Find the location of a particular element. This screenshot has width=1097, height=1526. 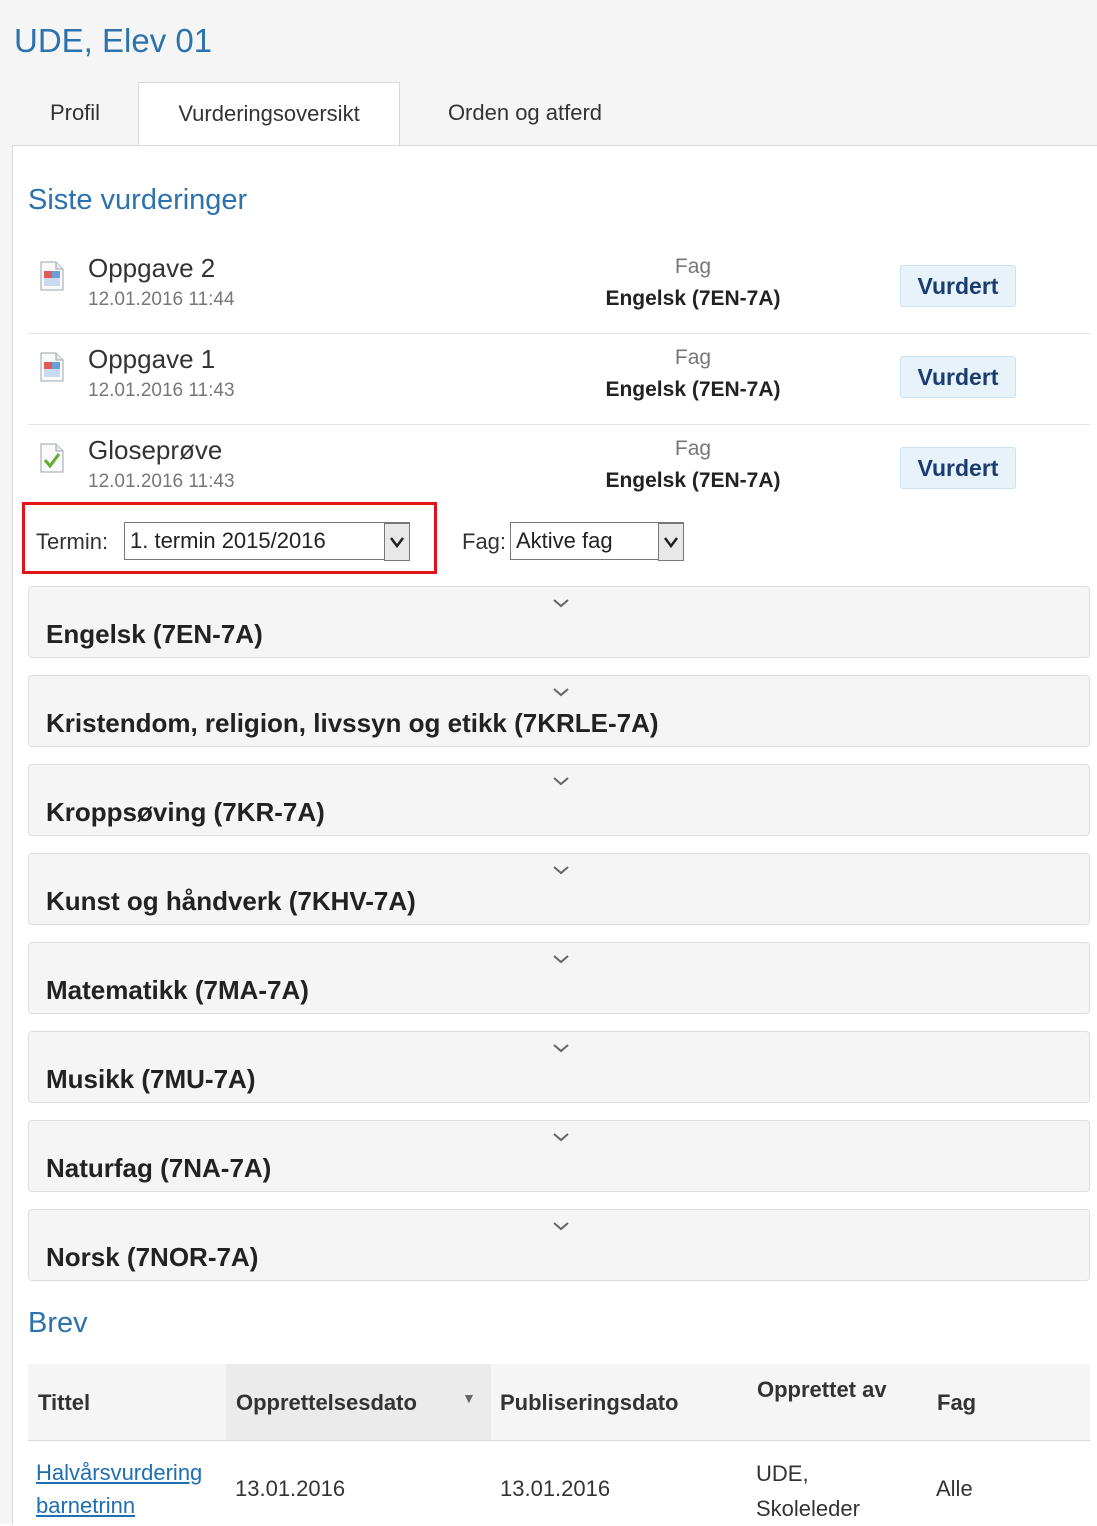

subject-title: Kroppsøving (7KR-7A) is located at coordinates (185, 812).